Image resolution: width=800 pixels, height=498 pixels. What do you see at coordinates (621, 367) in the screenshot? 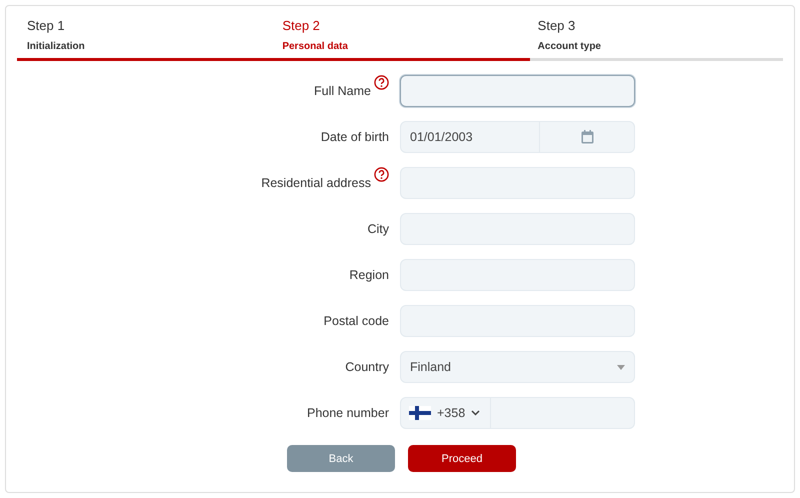
I see `dropdown-icon` at bounding box center [621, 367].